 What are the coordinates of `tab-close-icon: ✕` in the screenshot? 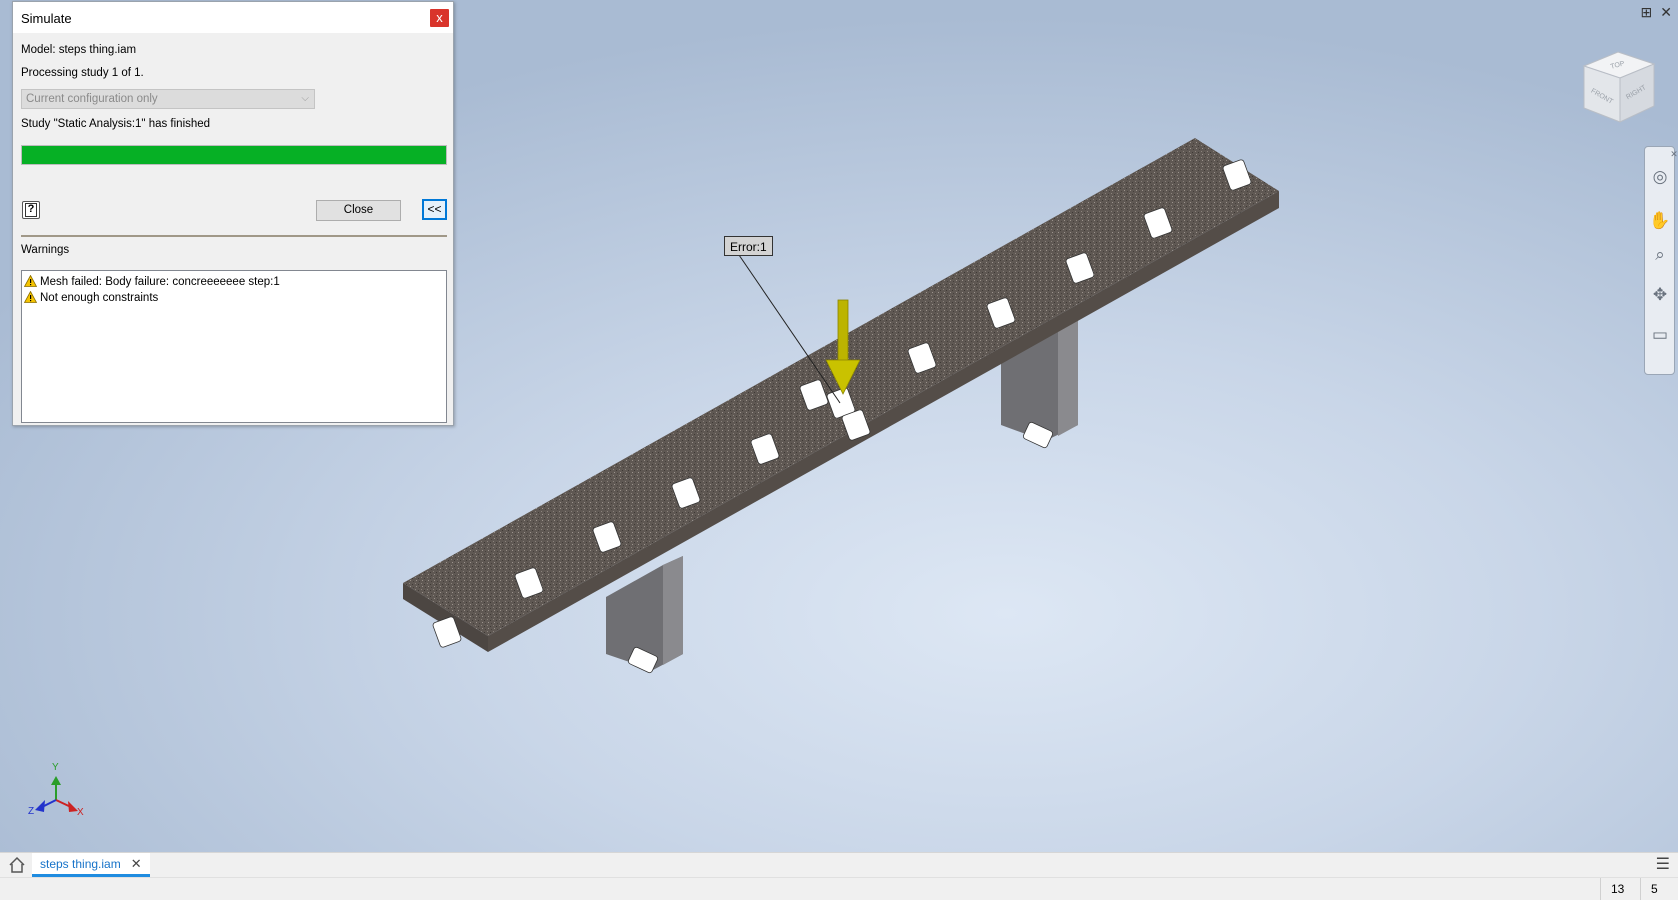 It's located at (136, 864).